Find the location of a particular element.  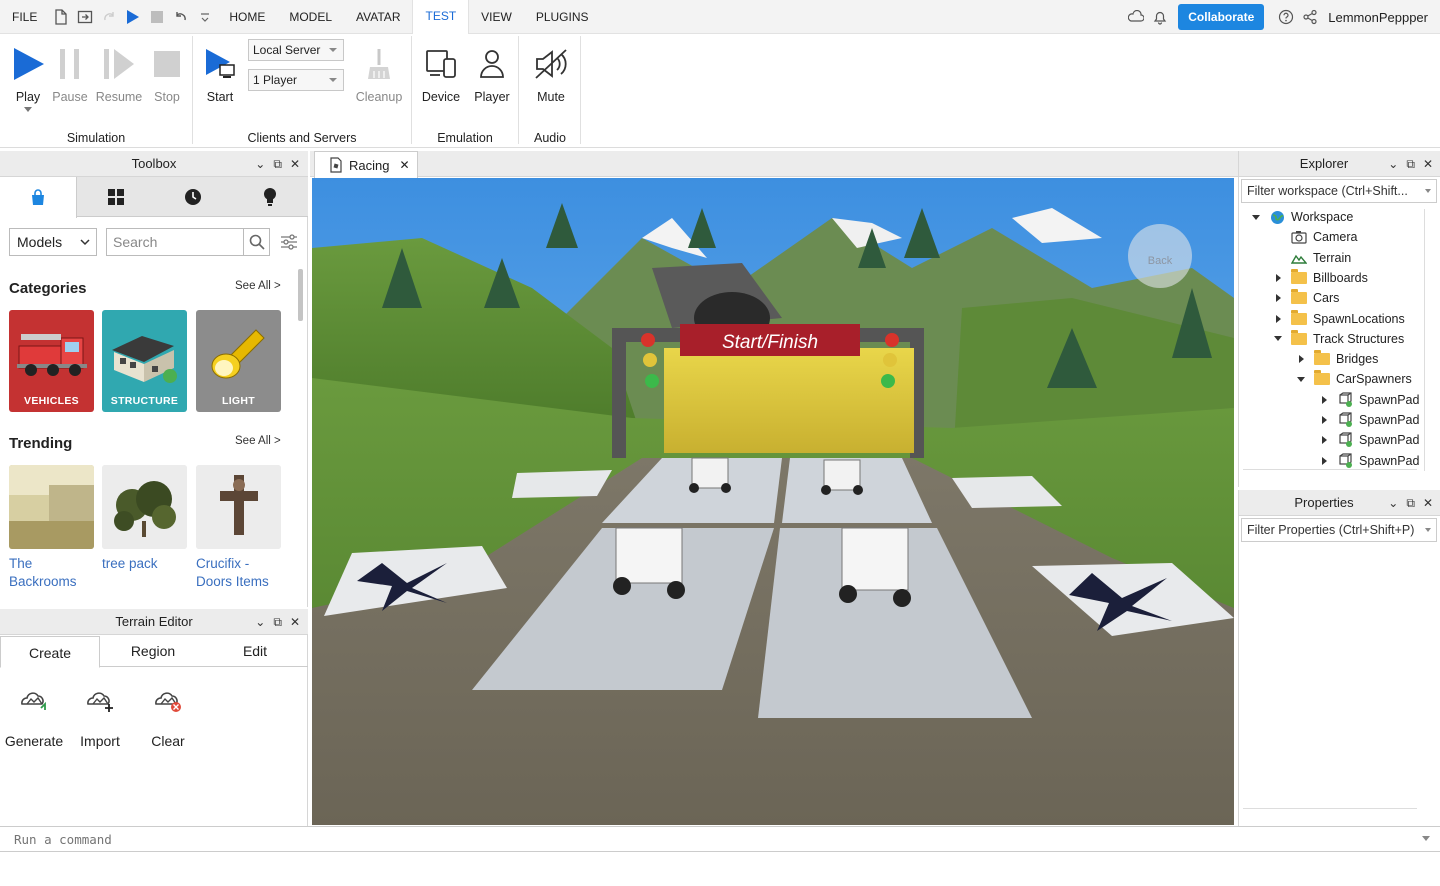

properties-horizontal-scrollbar is located at coordinates (1330, 814).